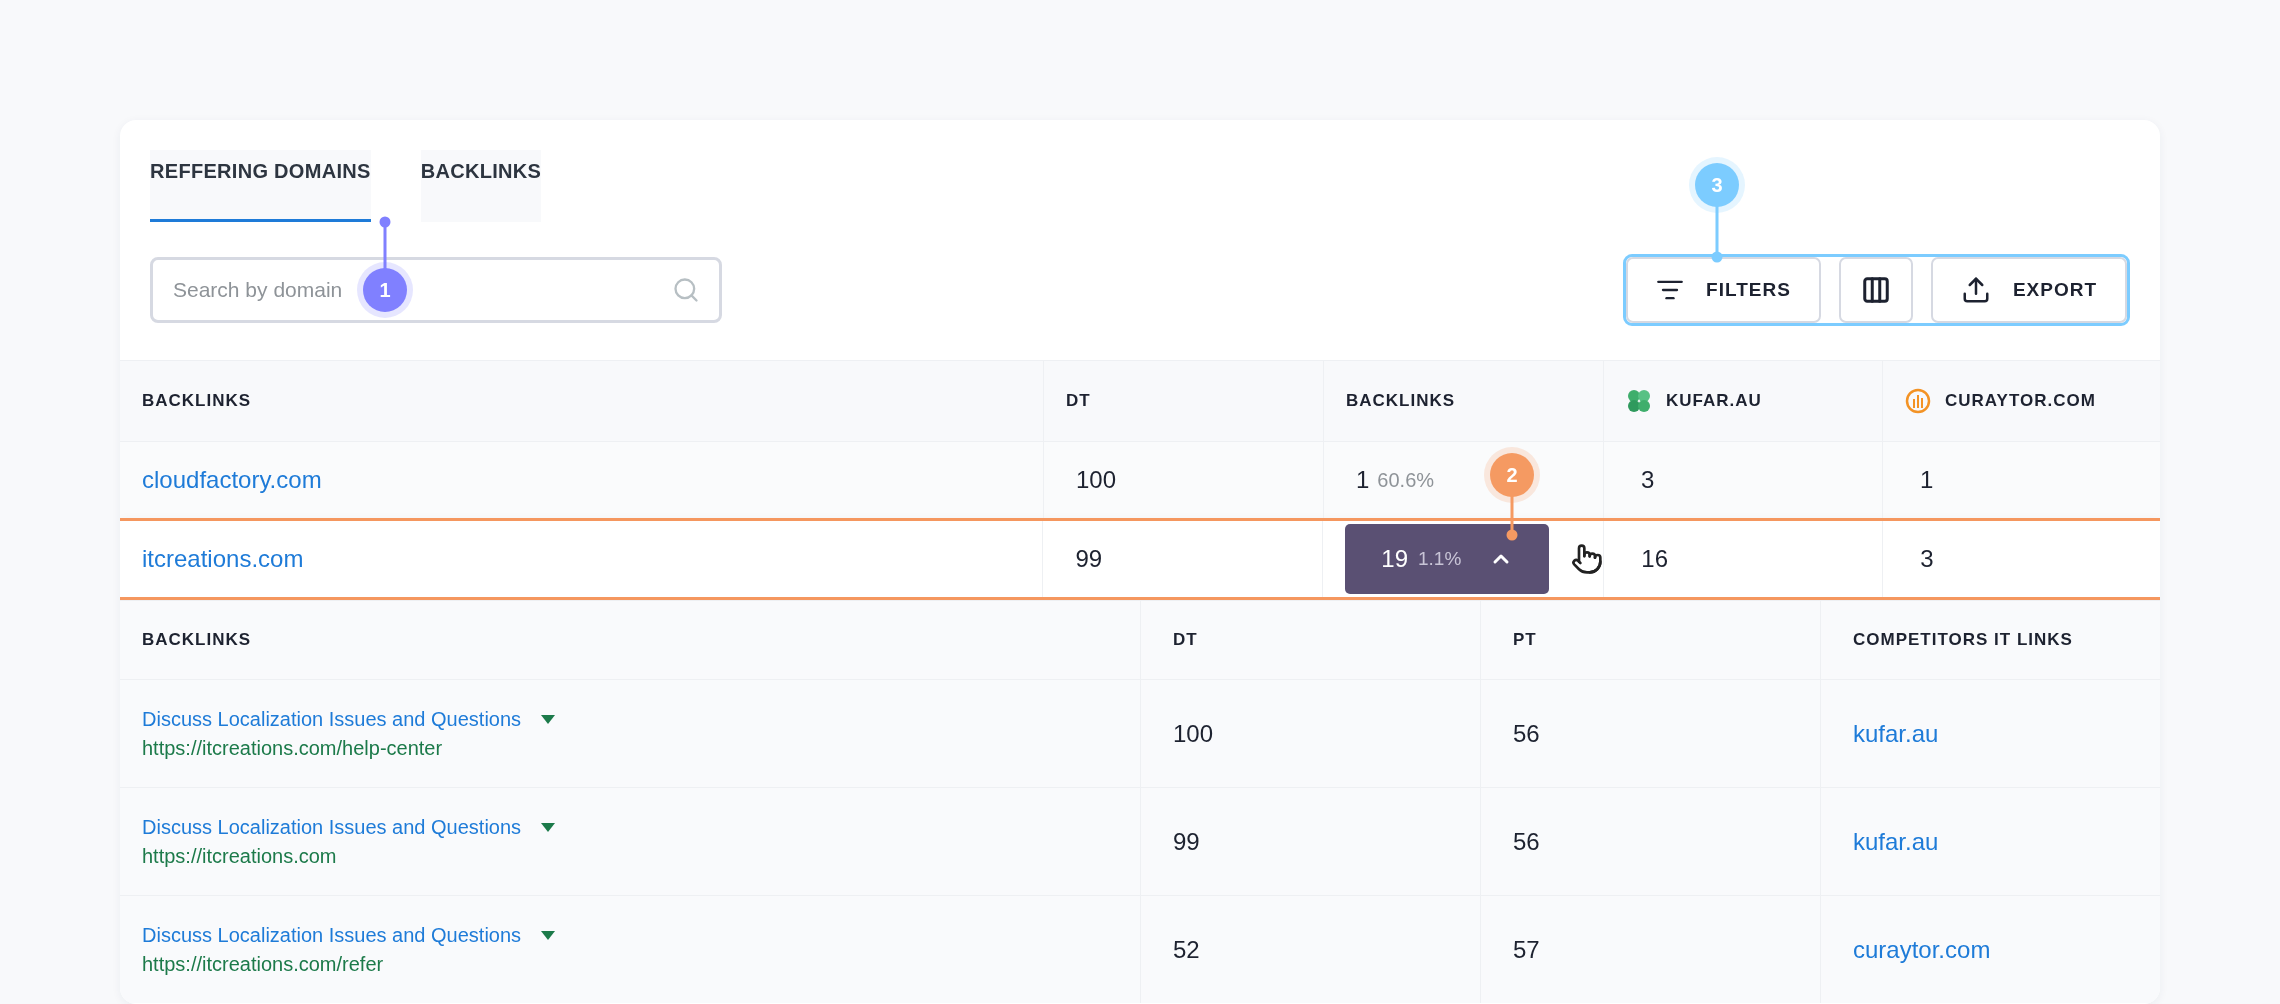 The image size is (2280, 1004). I want to click on bar-chart-logo-icon, so click(1918, 401).